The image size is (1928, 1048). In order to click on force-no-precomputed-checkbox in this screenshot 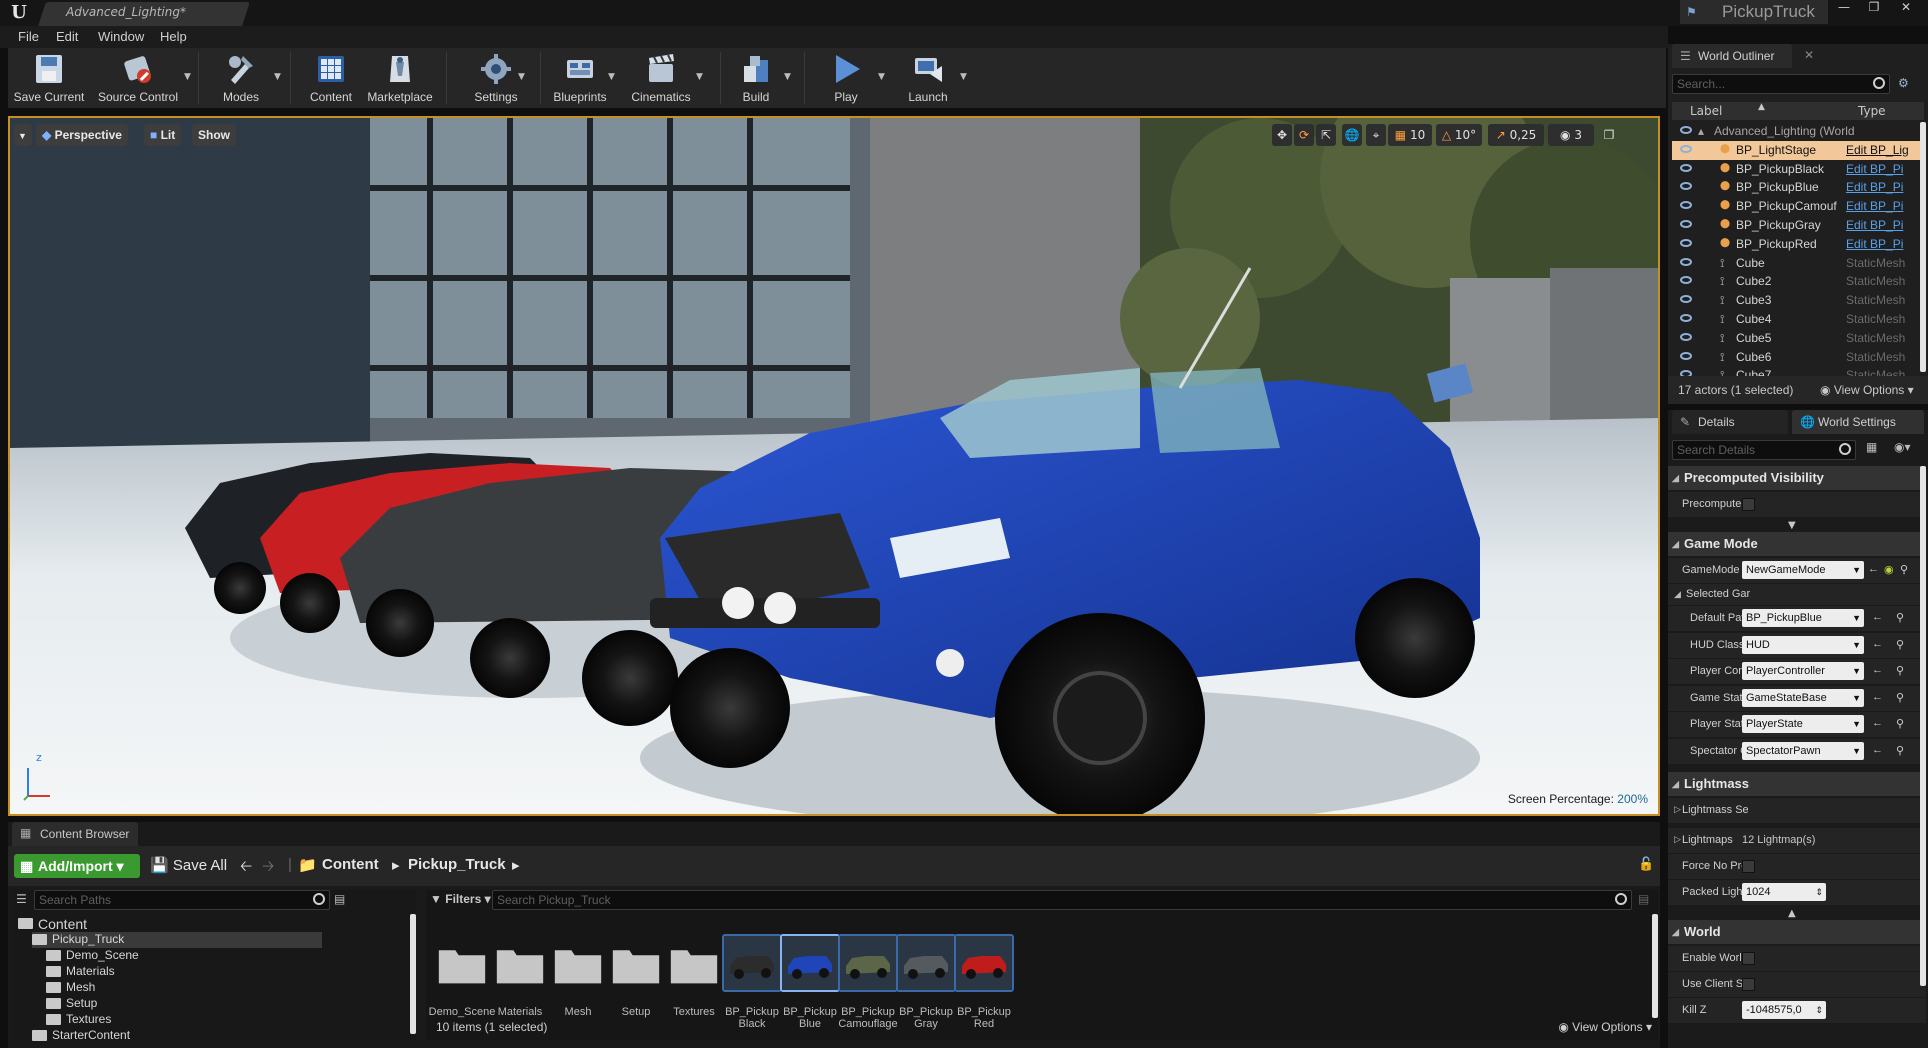, I will do `click(1748, 866)`.